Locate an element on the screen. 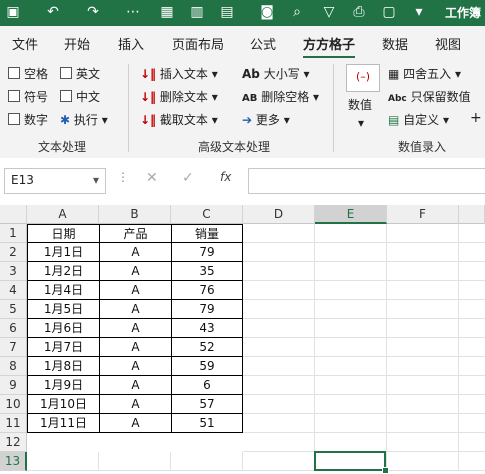 This screenshot has width=485, height=474. chart-icon: ▥ is located at coordinates (197, 12).